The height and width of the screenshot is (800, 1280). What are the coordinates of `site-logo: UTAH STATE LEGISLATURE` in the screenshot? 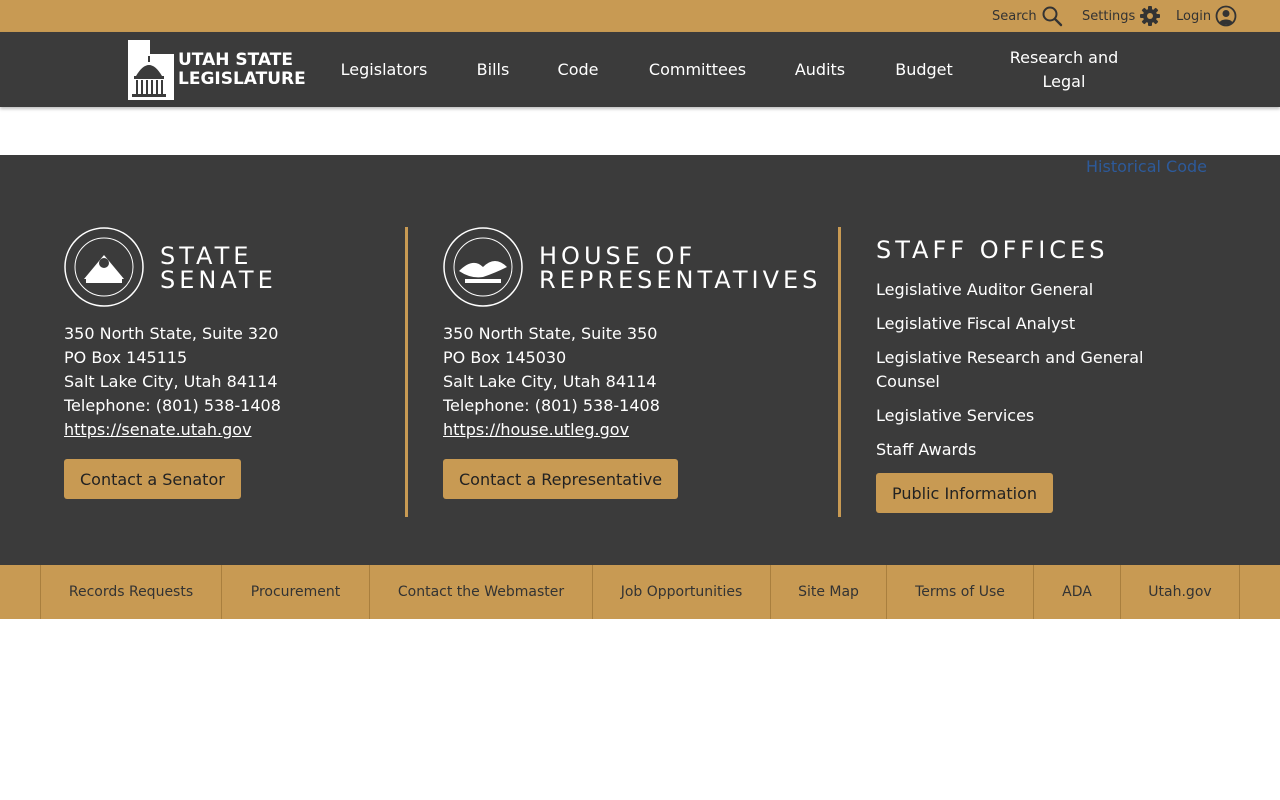 It's located at (217, 70).